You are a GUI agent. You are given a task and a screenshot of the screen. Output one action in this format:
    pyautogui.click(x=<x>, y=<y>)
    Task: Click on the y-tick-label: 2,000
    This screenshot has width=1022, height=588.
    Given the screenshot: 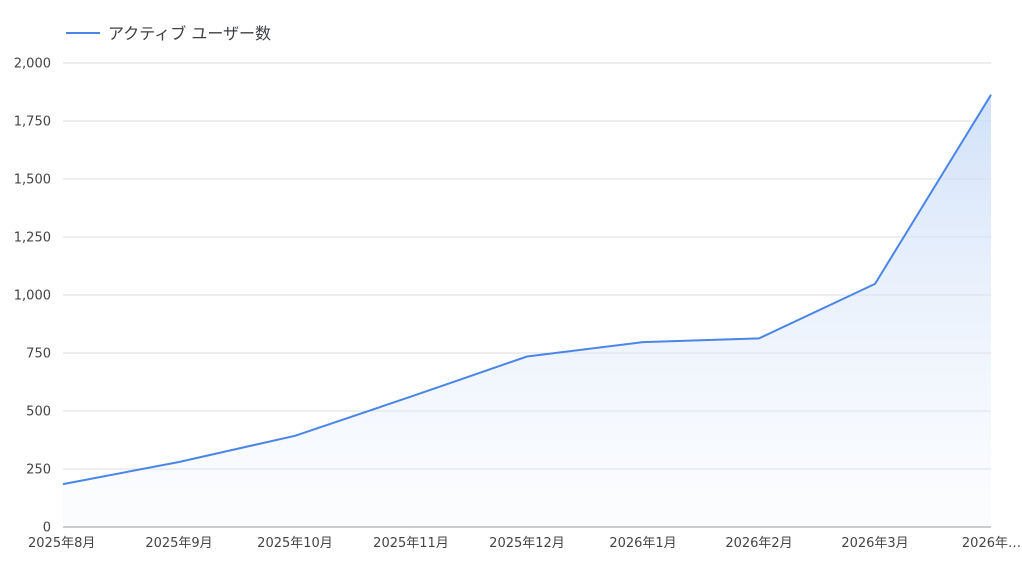 What is the action you would take?
    pyautogui.click(x=32, y=64)
    